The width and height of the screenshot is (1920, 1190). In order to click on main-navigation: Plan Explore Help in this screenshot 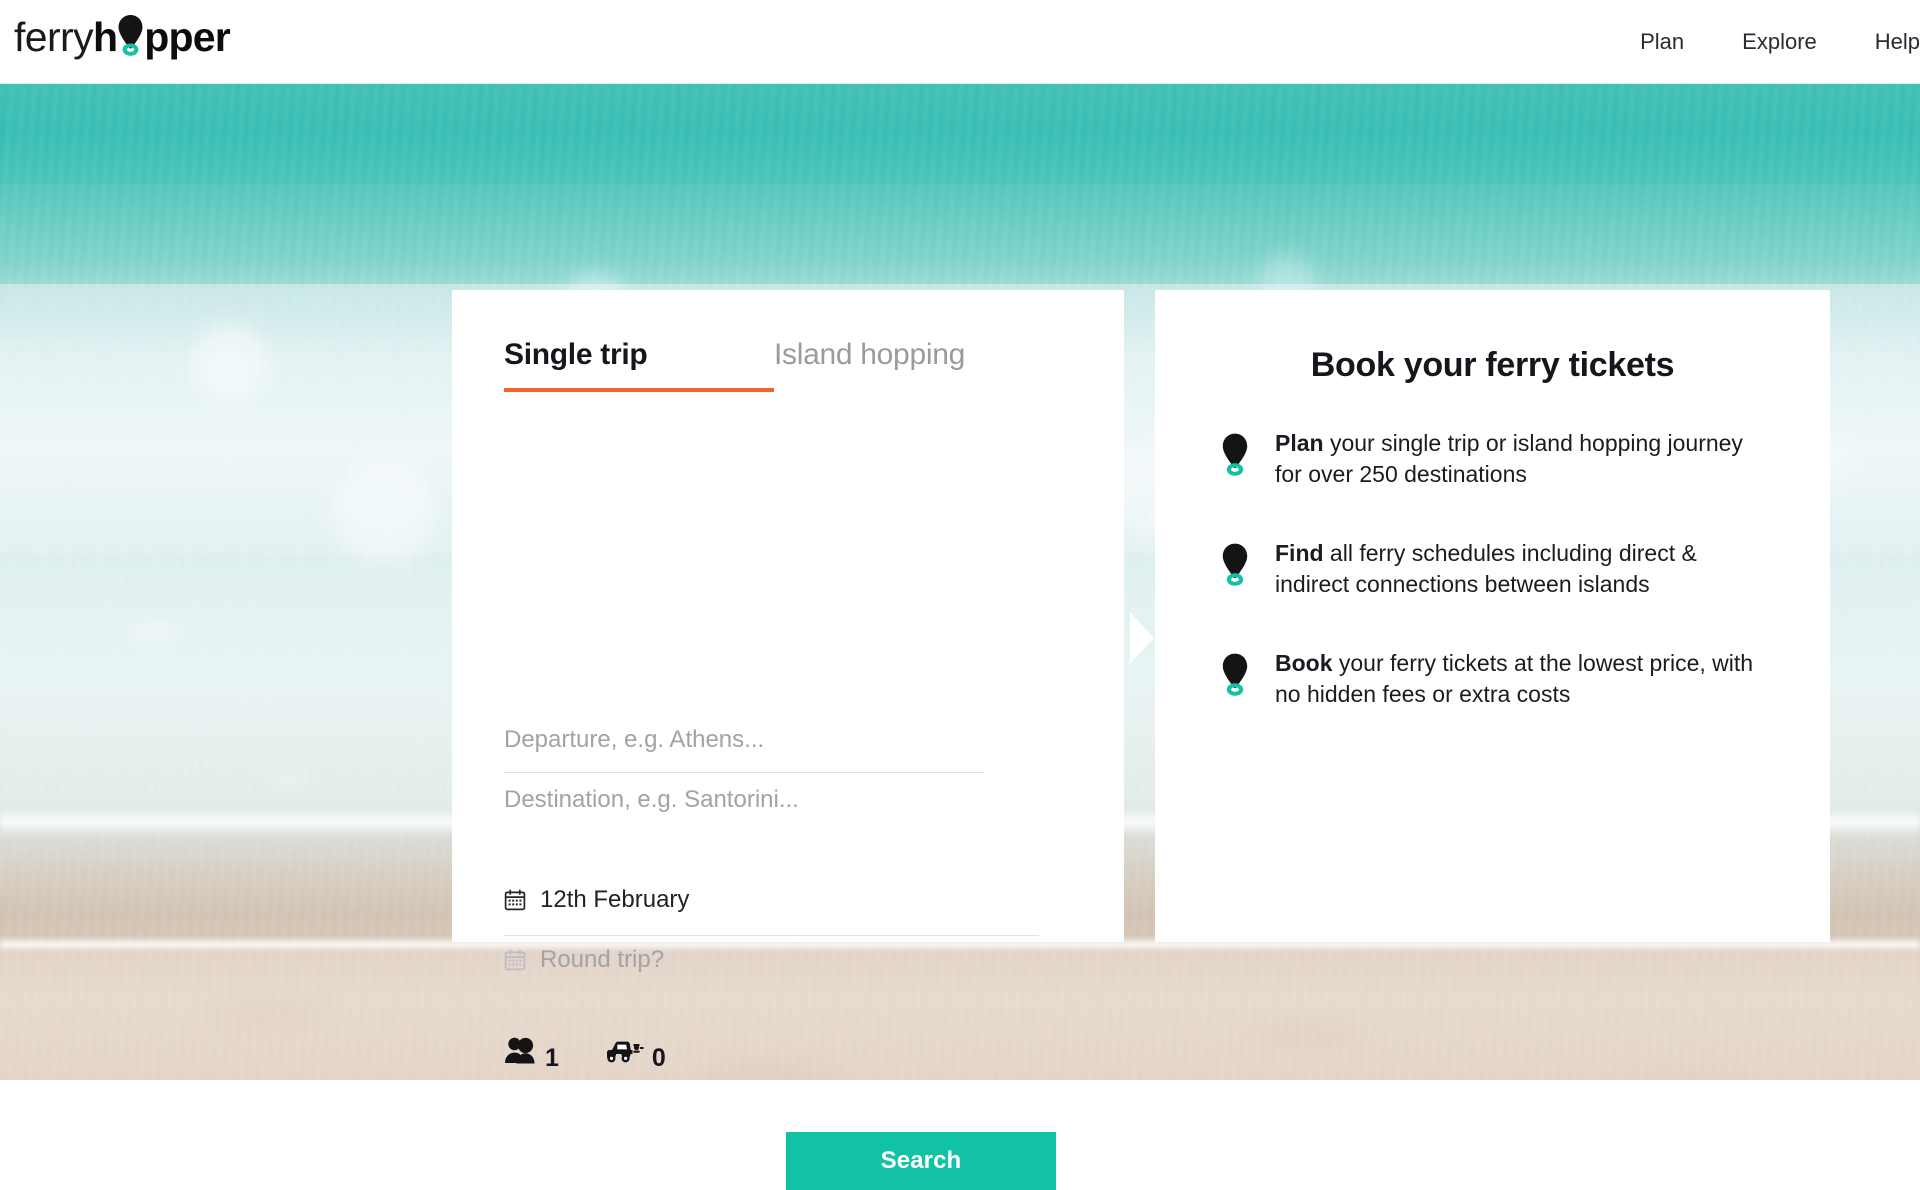, I will do `click(1765, 42)`.